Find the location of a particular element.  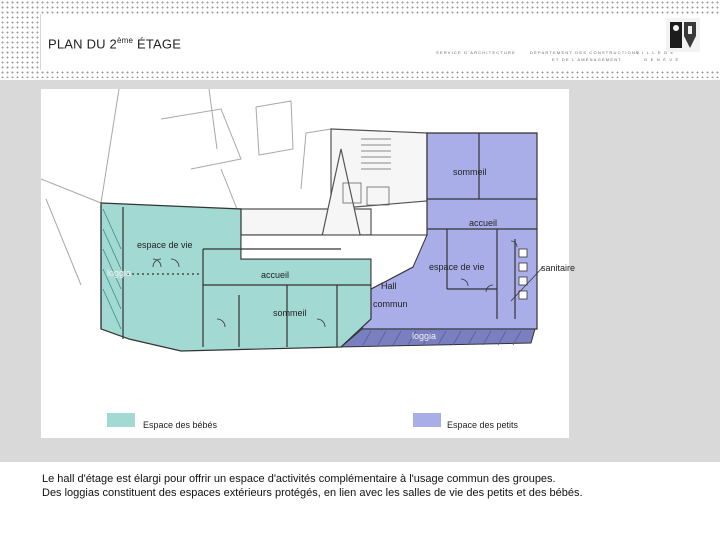

label-accueil-right: accueil is located at coordinates (483, 223).